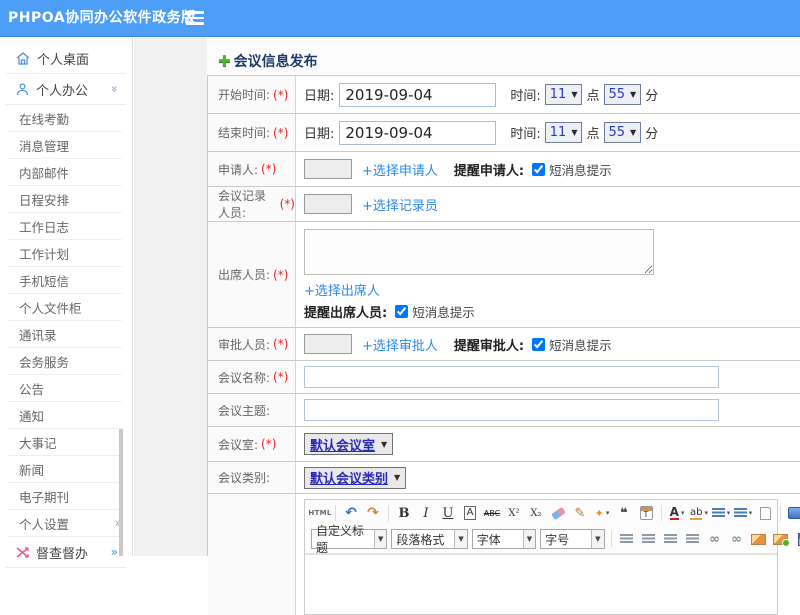  Describe the element at coordinates (65, 226) in the screenshot. I see `sidebar-item-work-log: 工作日志` at that location.